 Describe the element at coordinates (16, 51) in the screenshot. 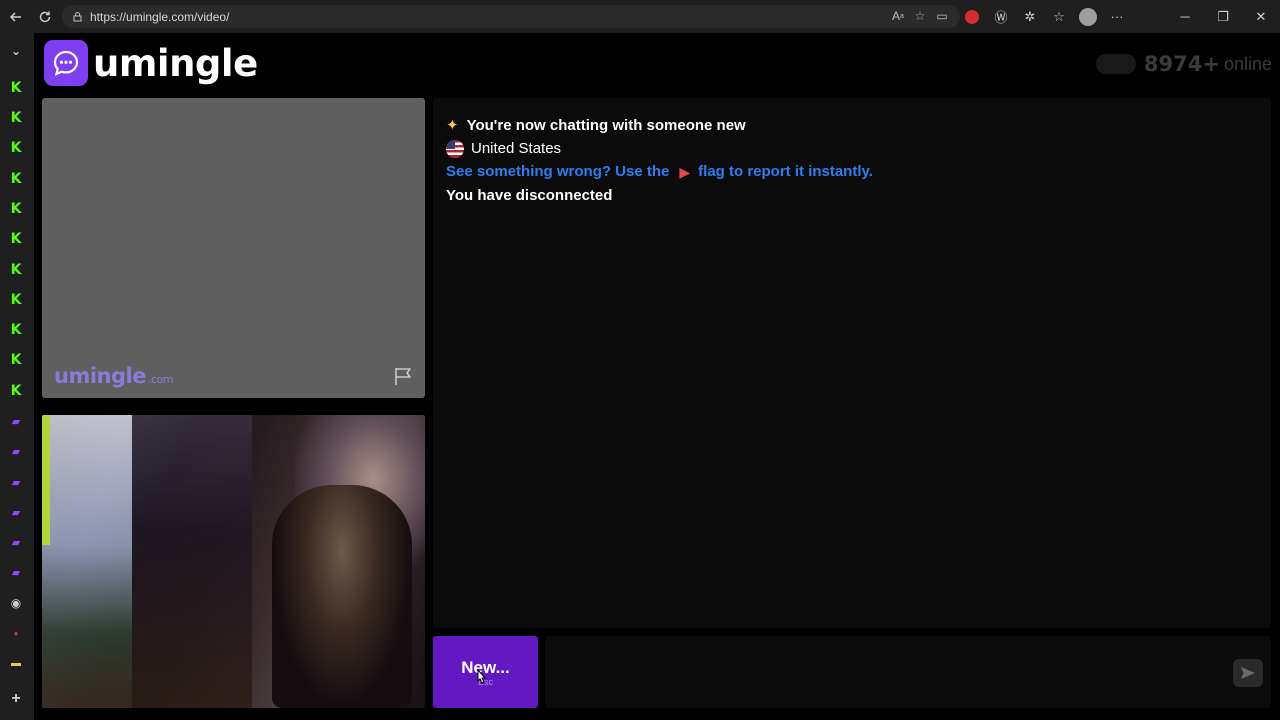

I see `chevron-down-icon: ⌄` at that location.